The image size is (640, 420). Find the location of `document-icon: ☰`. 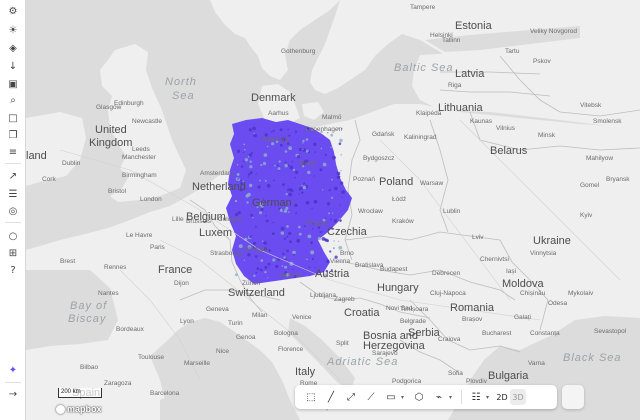

document-icon: ☰ is located at coordinates (13, 194).